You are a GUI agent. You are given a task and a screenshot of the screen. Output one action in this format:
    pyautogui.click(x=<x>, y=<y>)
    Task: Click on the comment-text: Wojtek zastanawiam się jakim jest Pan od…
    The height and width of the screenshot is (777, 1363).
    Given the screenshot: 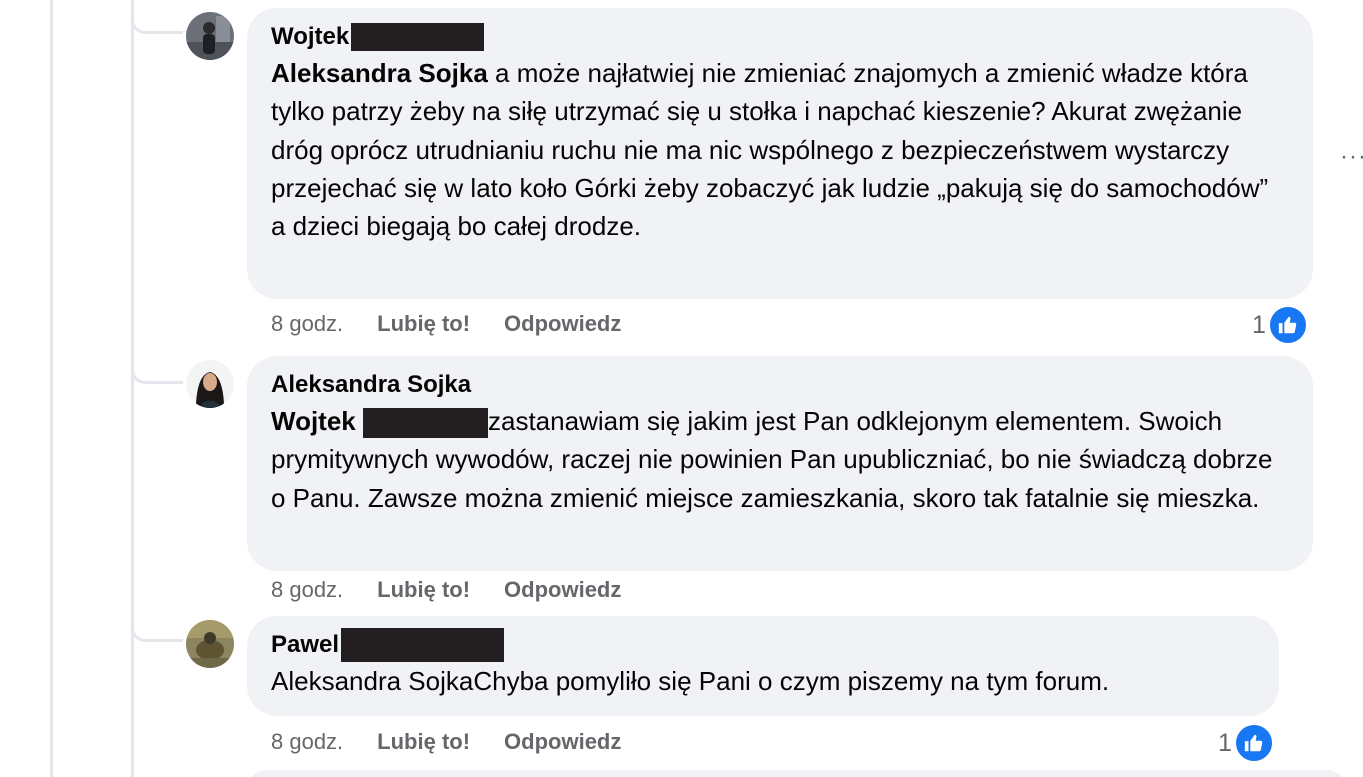 What is the action you would take?
    pyautogui.click(x=780, y=459)
    